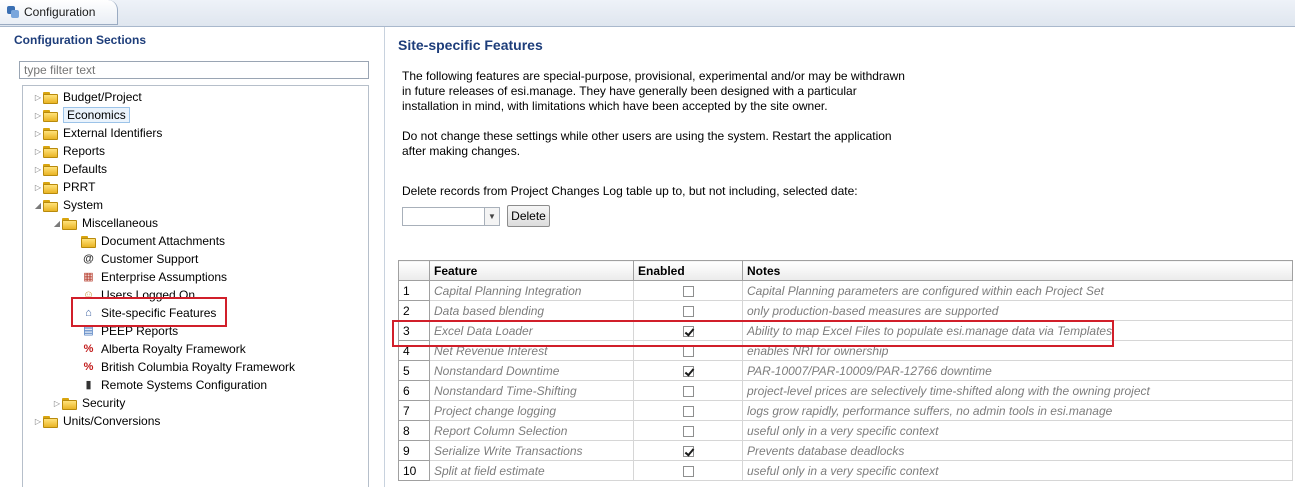  What do you see at coordinates (133, 295) in the screenshot?
I see `tree-item: ☺ Users Logged On` at bounding box center [133, 295].